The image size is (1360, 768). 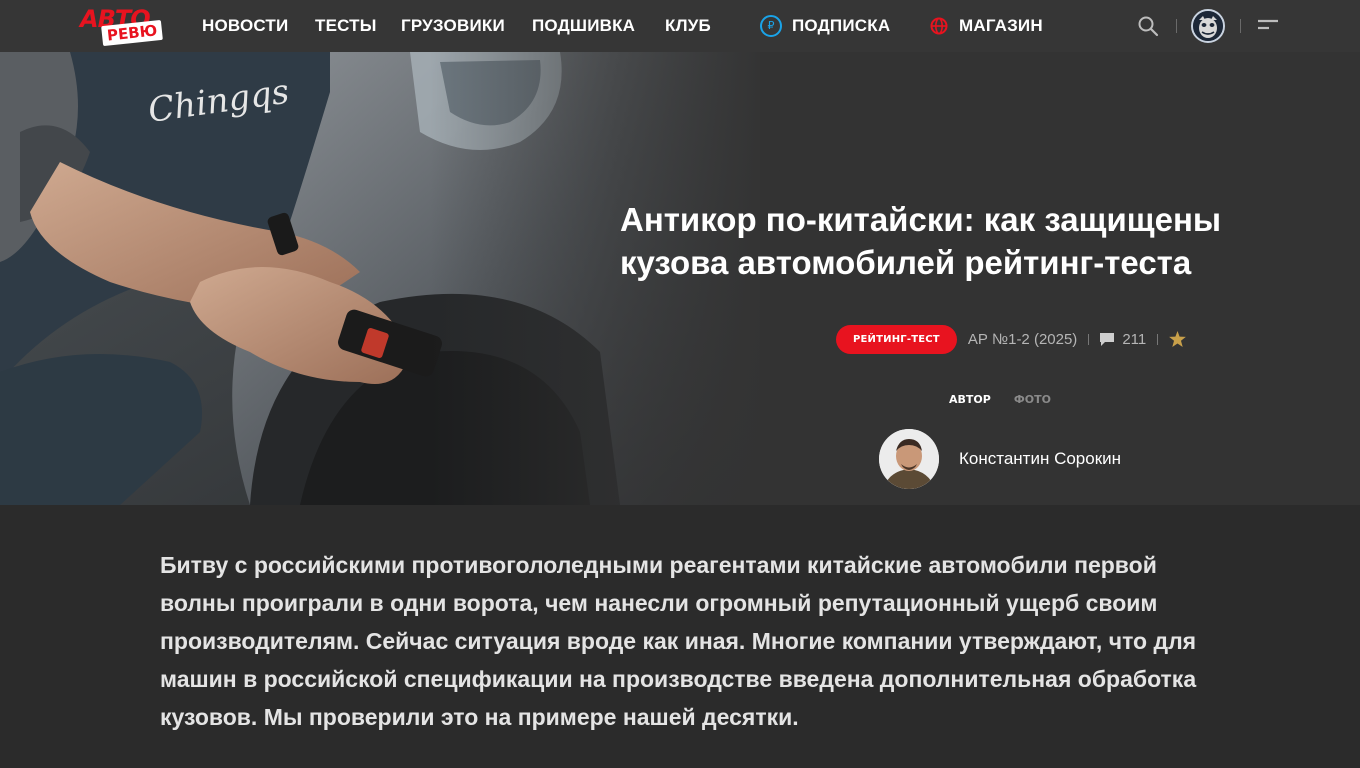 I want to click on comments-count: 211, so click(x=1134, y=339).